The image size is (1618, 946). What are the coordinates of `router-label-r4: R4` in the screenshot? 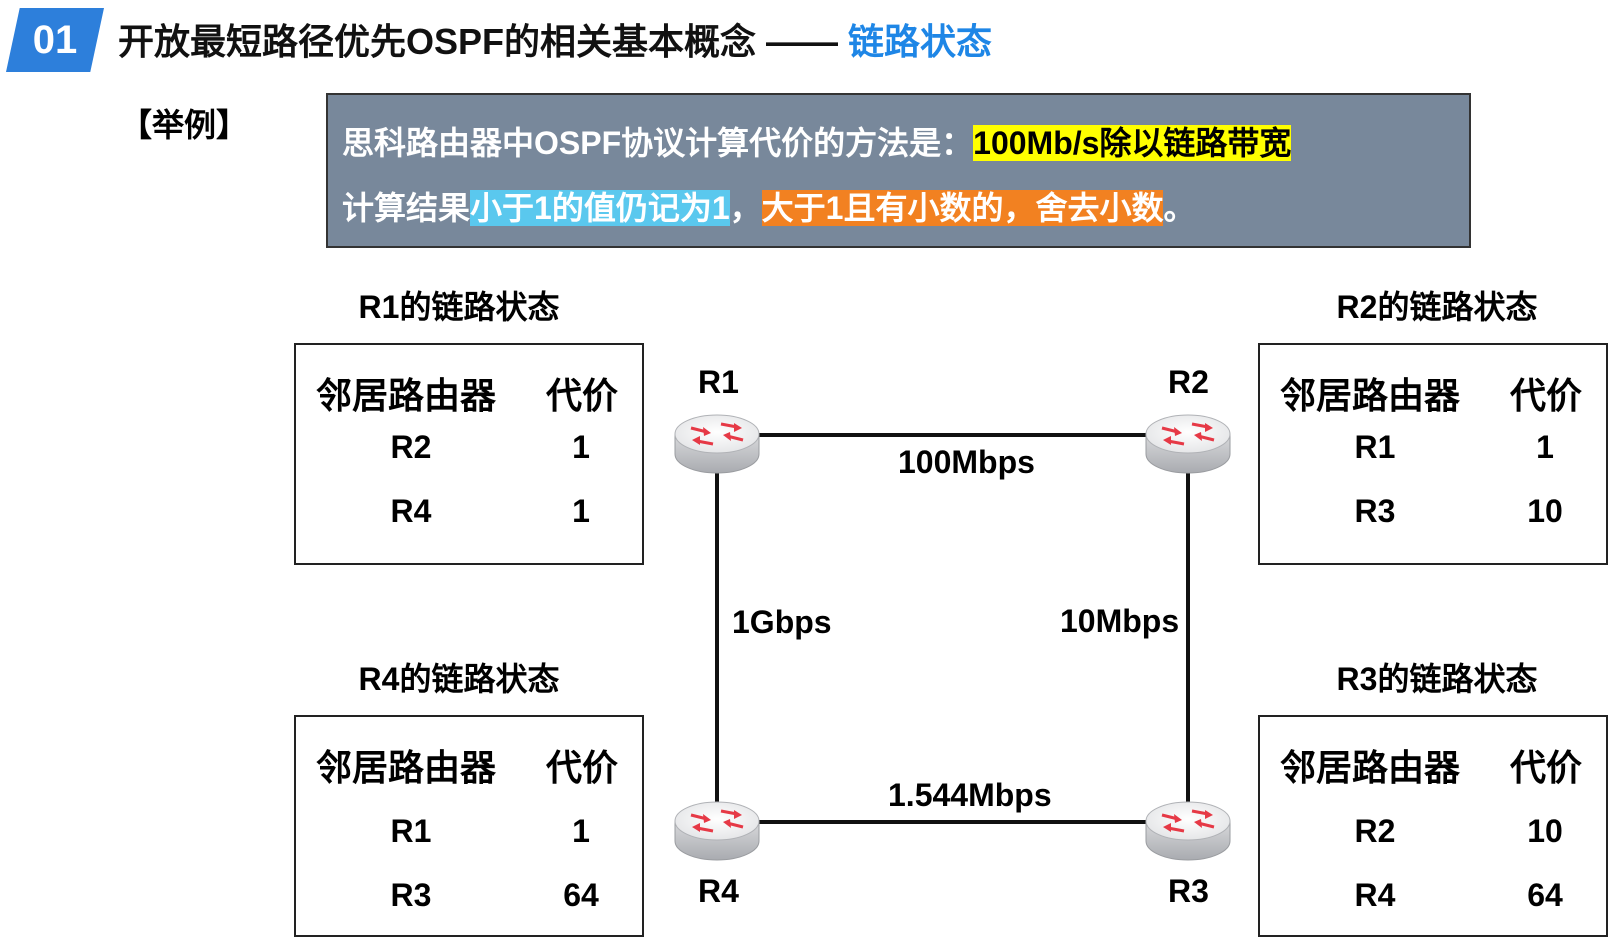 It's located at (718, 891).